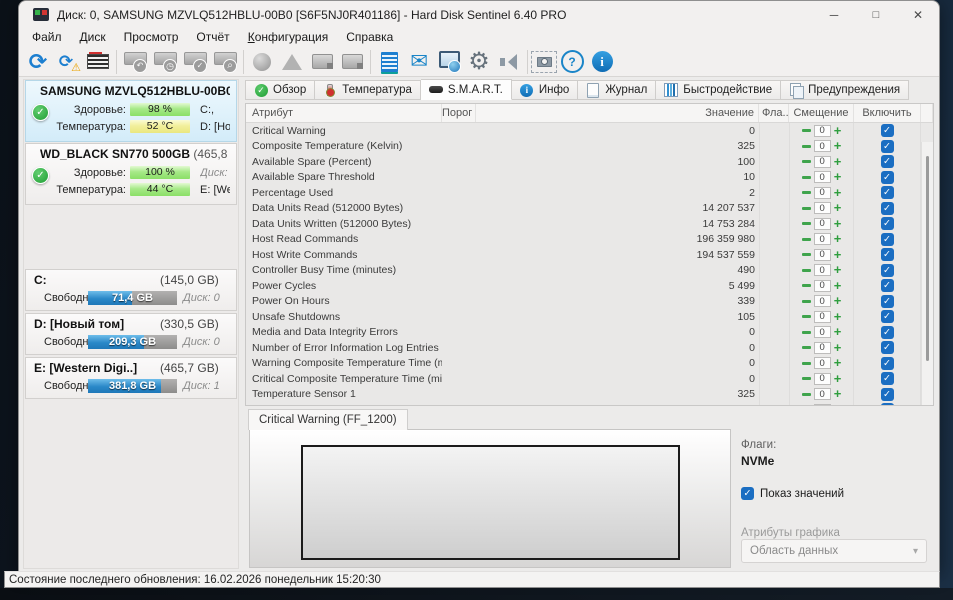 The height and width of the screenshot is (600, 953). Describe the element at coordinates (719, 90) in the screenshot. I see `tab-Быстродействие: Быстродействие` at that location.